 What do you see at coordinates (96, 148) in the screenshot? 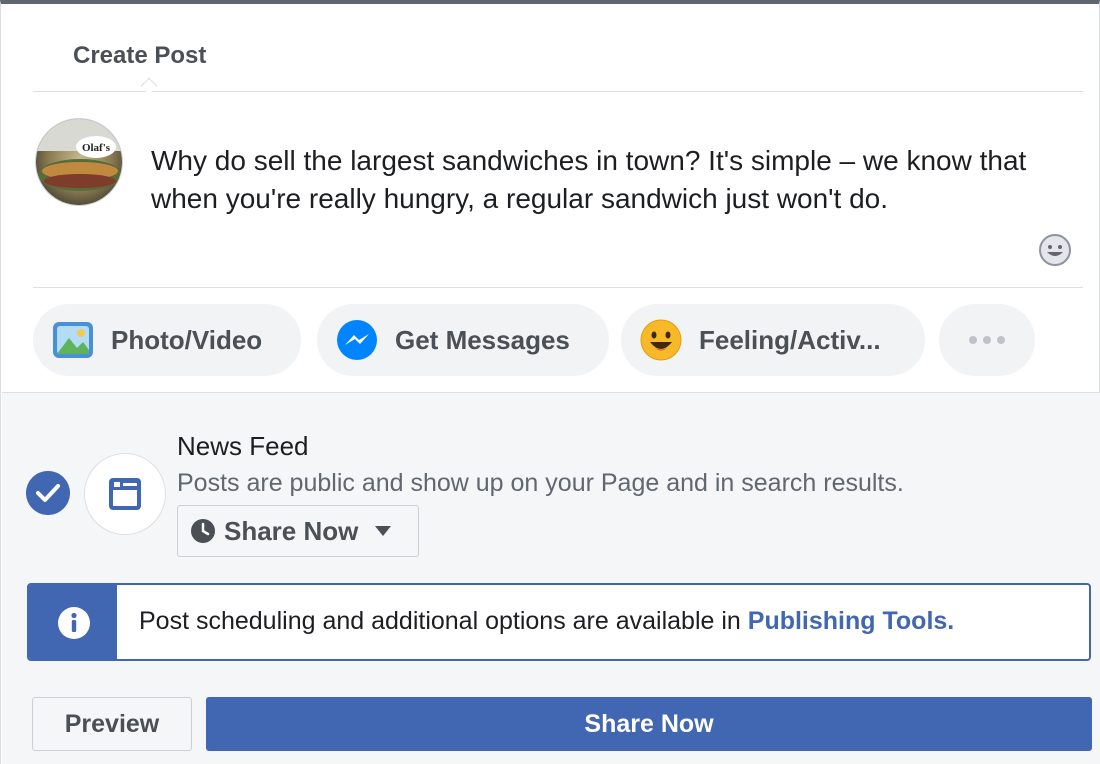
I see `avatar-logo-text: Olaf's` at bounding box center [96, 148].